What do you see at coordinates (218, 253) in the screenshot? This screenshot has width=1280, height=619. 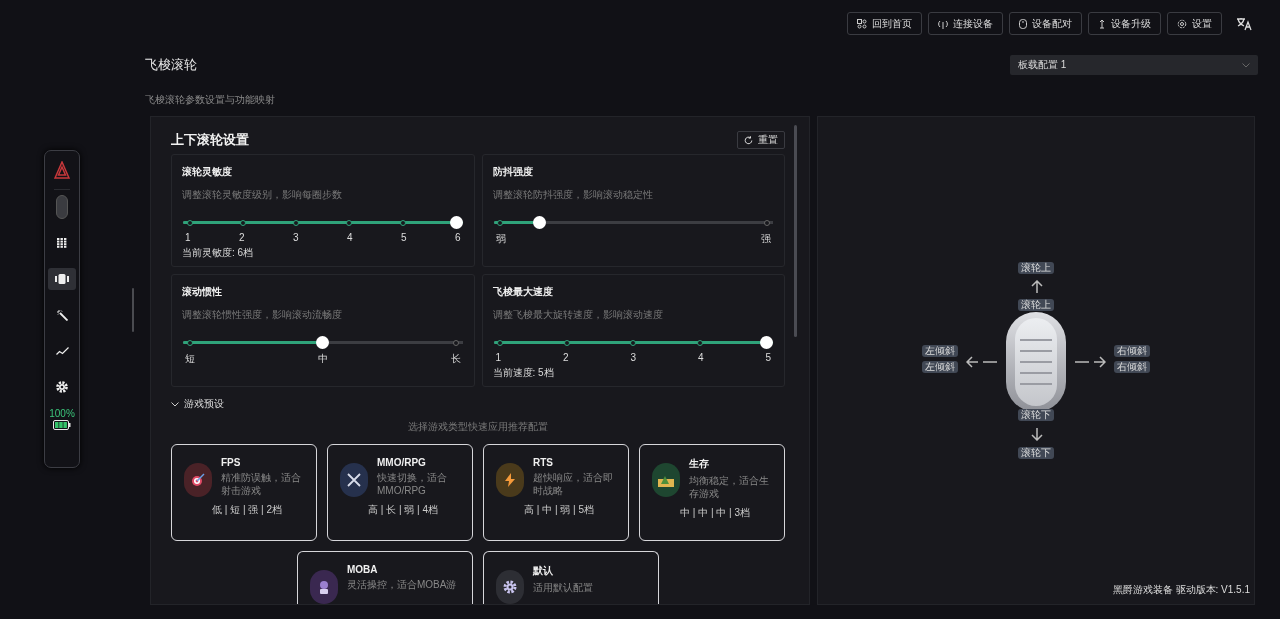 I see `slider-reading: 当前灵敏度: 6档` at bounding box center [218, 253].